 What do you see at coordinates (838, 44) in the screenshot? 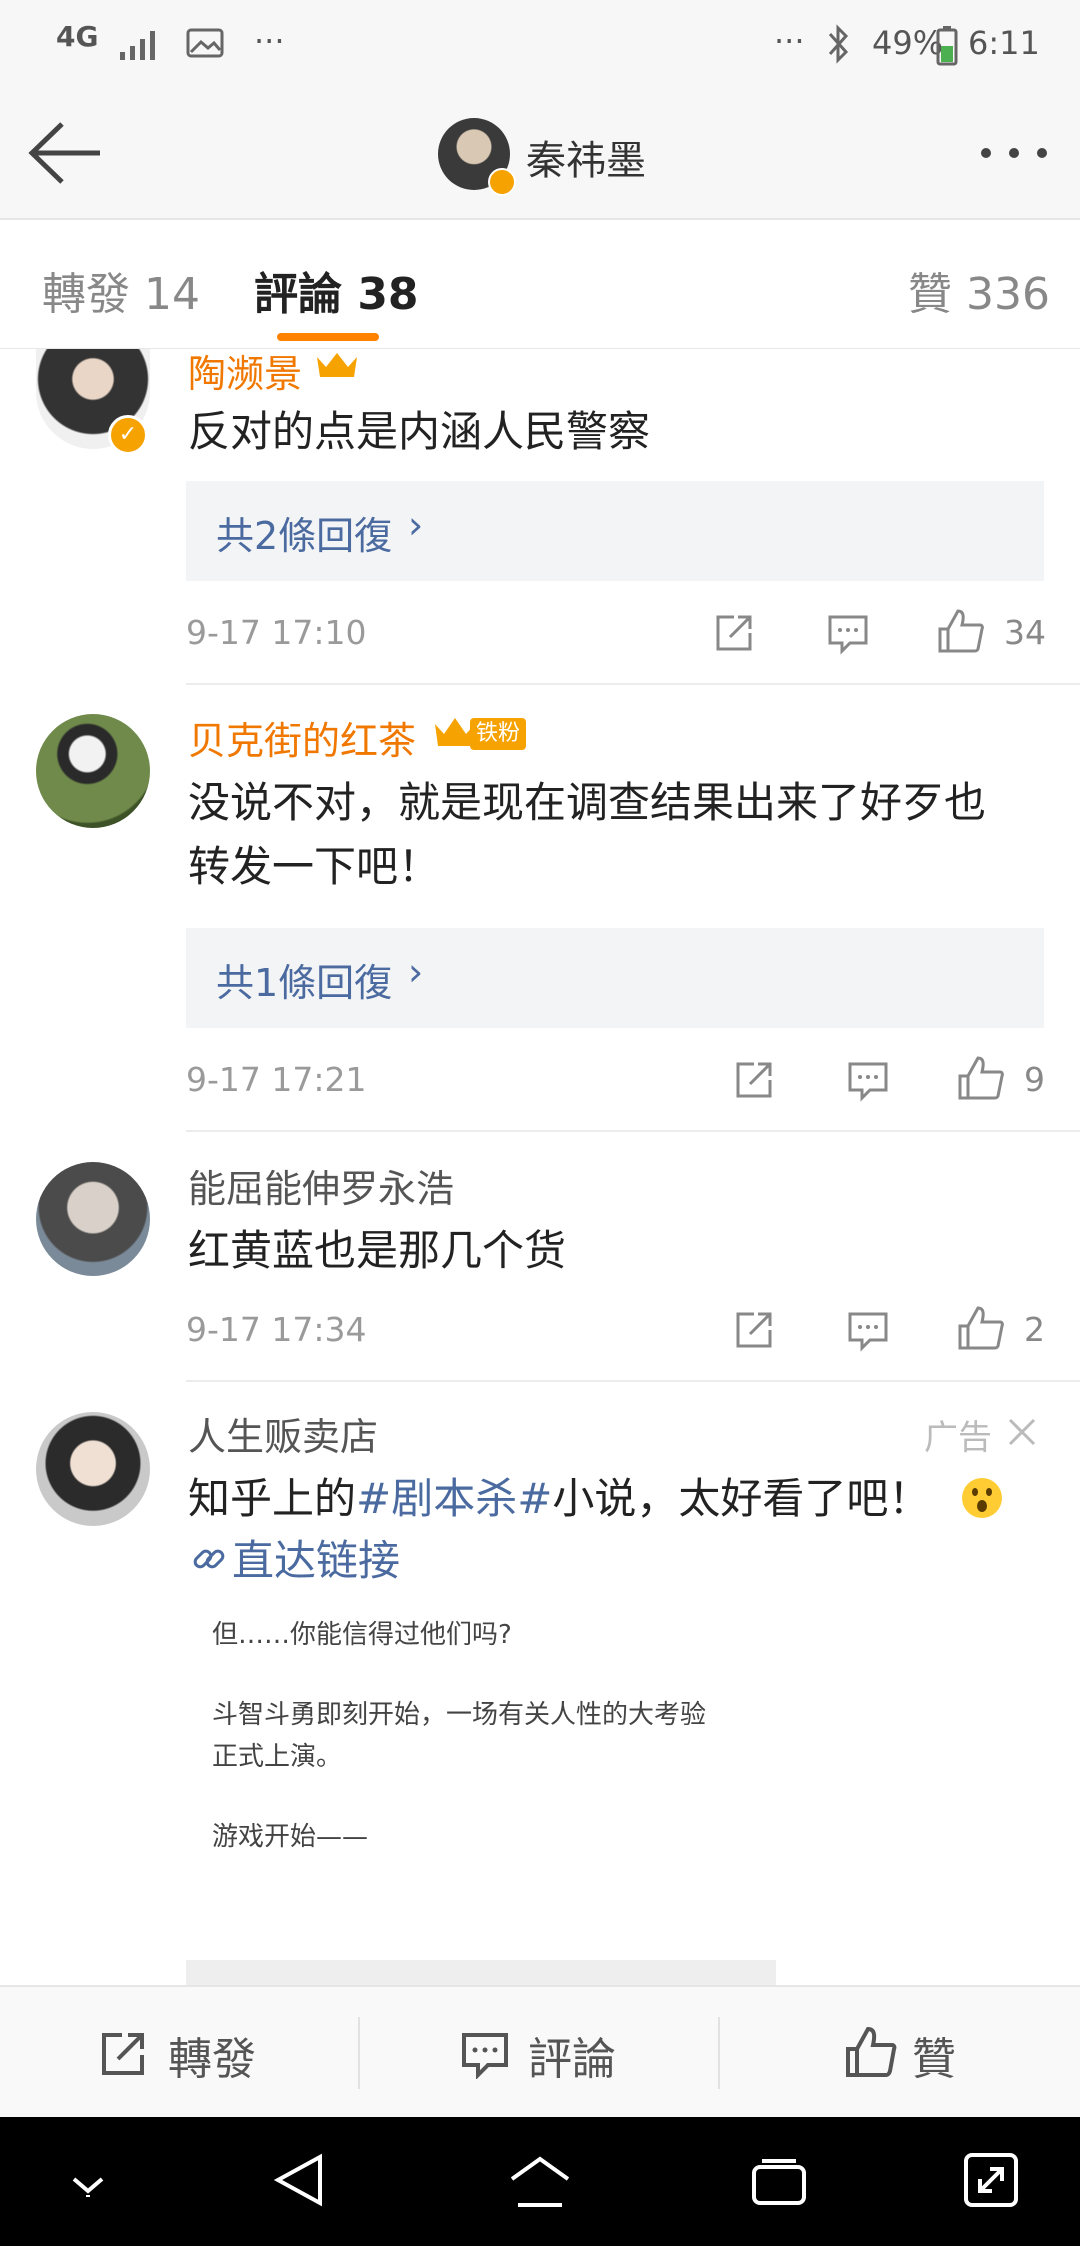
I see `bluetooth-icon` at bounding box center [838, 44].